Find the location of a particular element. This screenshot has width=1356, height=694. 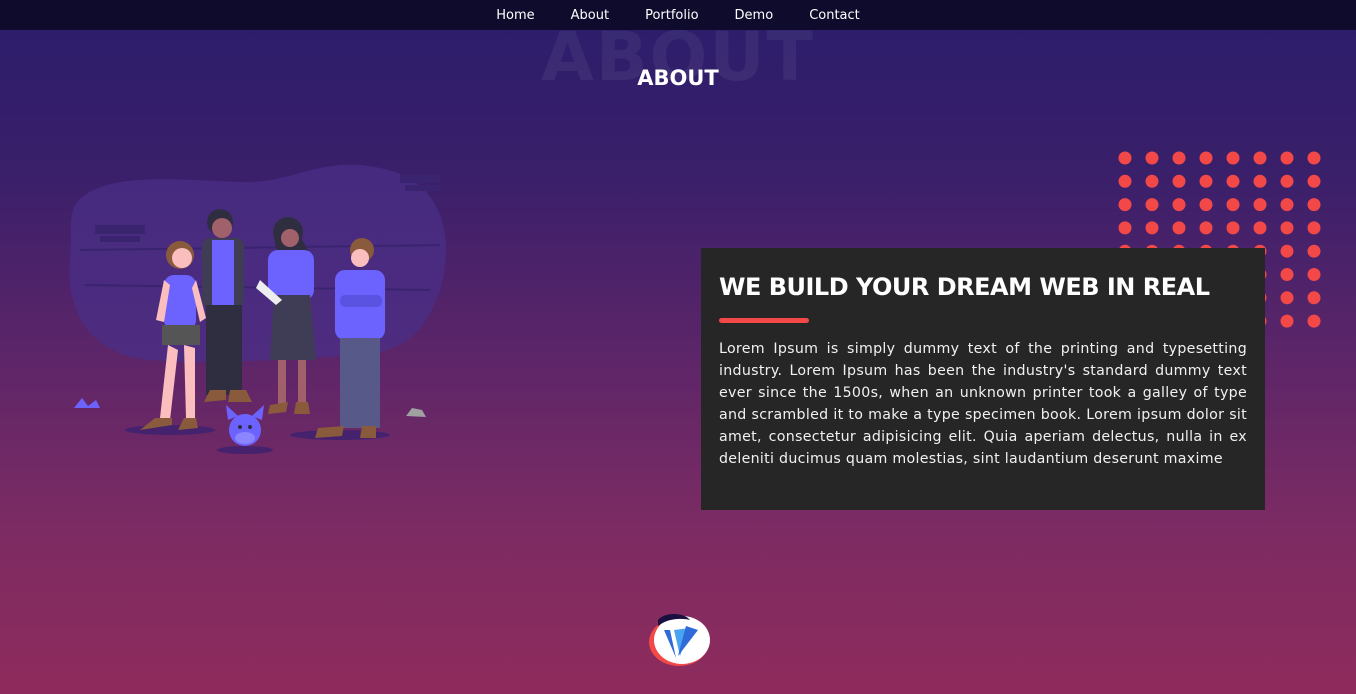

section-title: ABOUT is located at coordinates (678, 78).